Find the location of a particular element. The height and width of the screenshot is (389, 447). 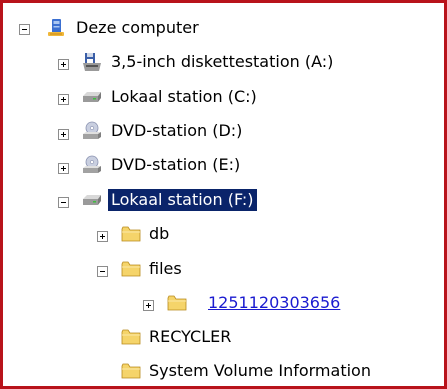

tree-link-label: 1251120303656 is located at coordinates (274, 303).